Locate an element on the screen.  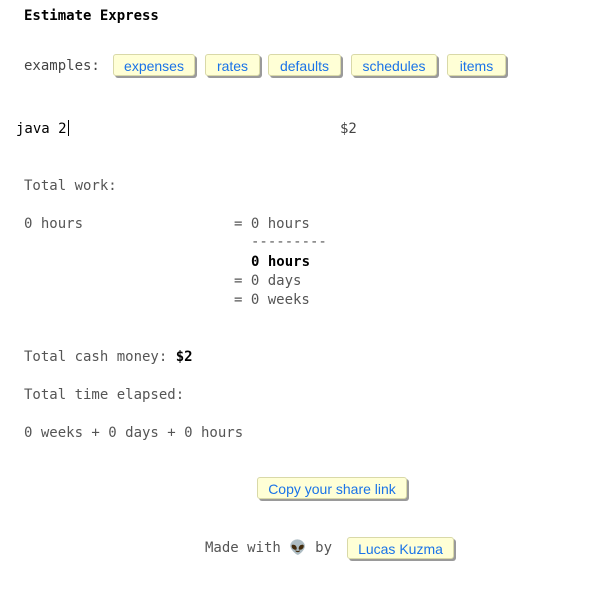
copy-share-link-button: Copy your share link is located at coordinates (332, 488).